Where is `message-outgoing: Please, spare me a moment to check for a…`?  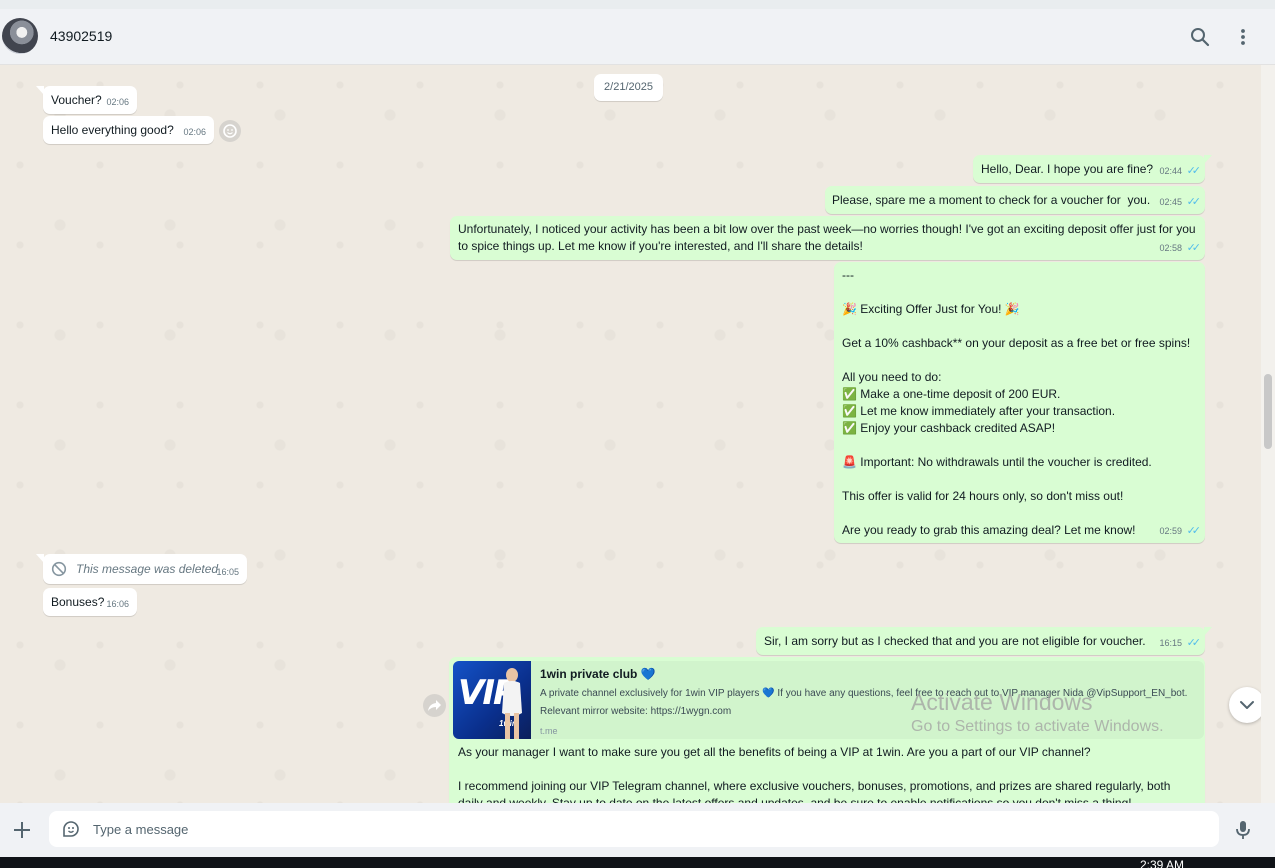 message-outgoing: Please, spare me a moment to check for a… is located at coordinates (1015, 200).